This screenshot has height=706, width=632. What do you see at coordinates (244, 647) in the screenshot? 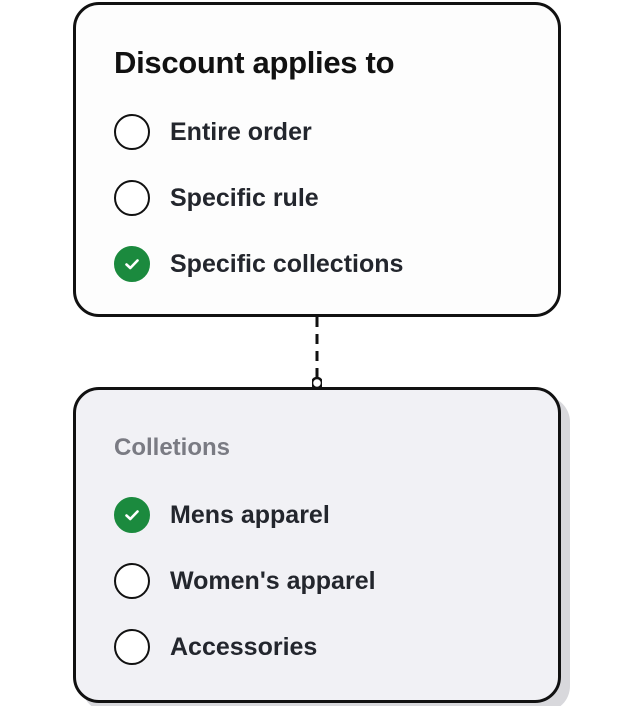
I see `collection-label: Accessories` at bounding box center [244, 647].